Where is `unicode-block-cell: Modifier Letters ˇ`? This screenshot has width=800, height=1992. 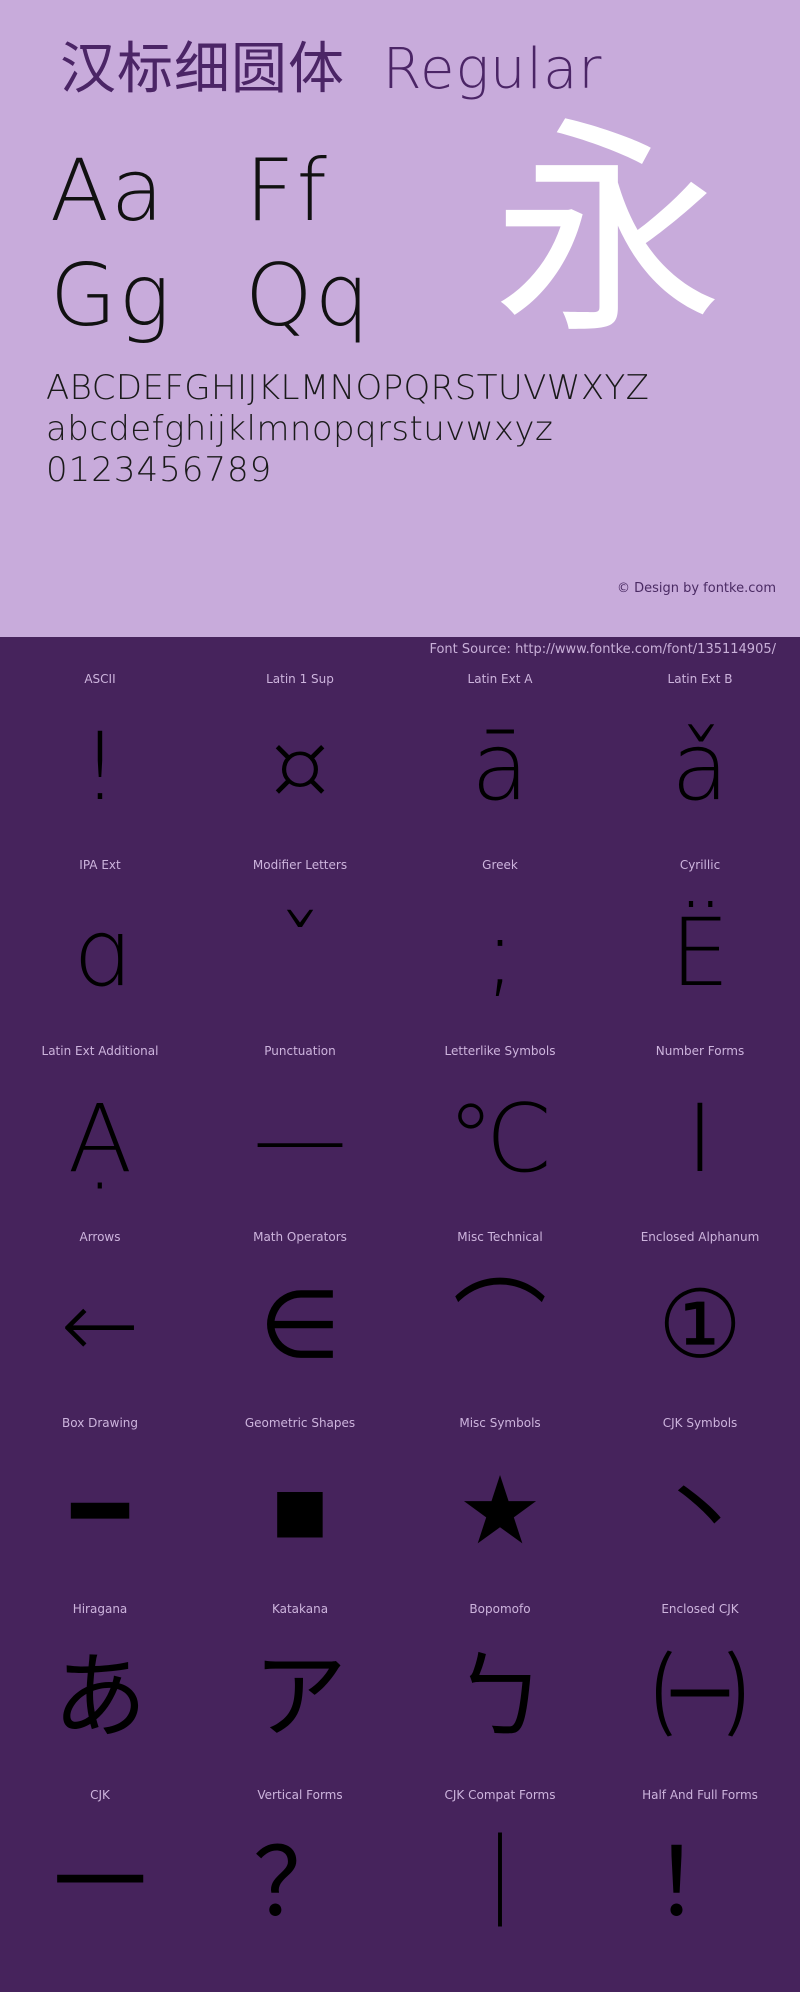 unicode-block-cell: Modifier Letters ˇ is located at coordinates (300, 942).